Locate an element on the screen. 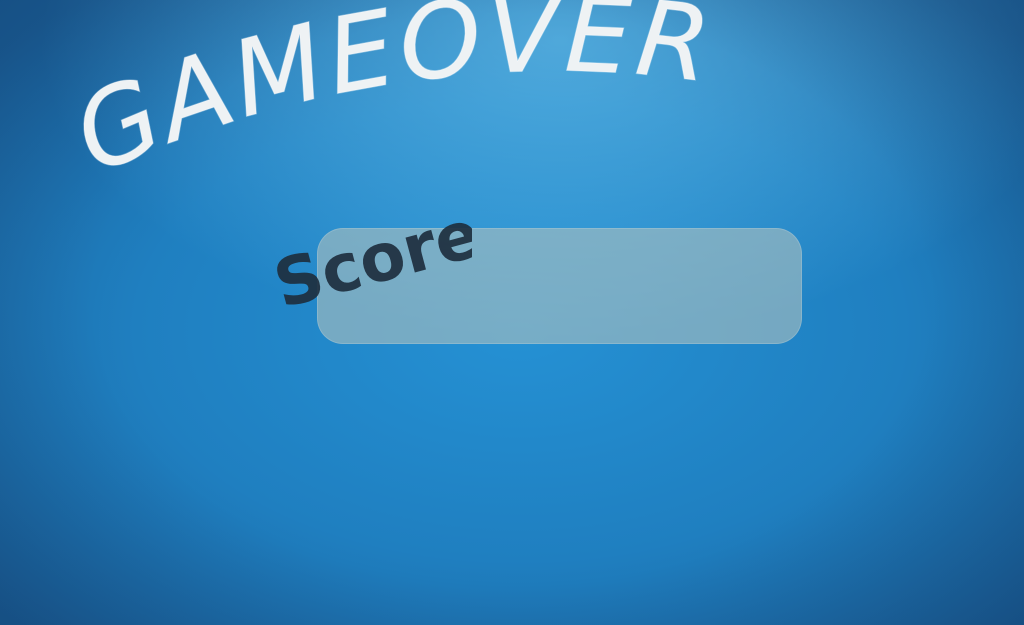 This screenshot has height=625, width=1024. score-label-graphic: Score is located at coordinates (369, 259).